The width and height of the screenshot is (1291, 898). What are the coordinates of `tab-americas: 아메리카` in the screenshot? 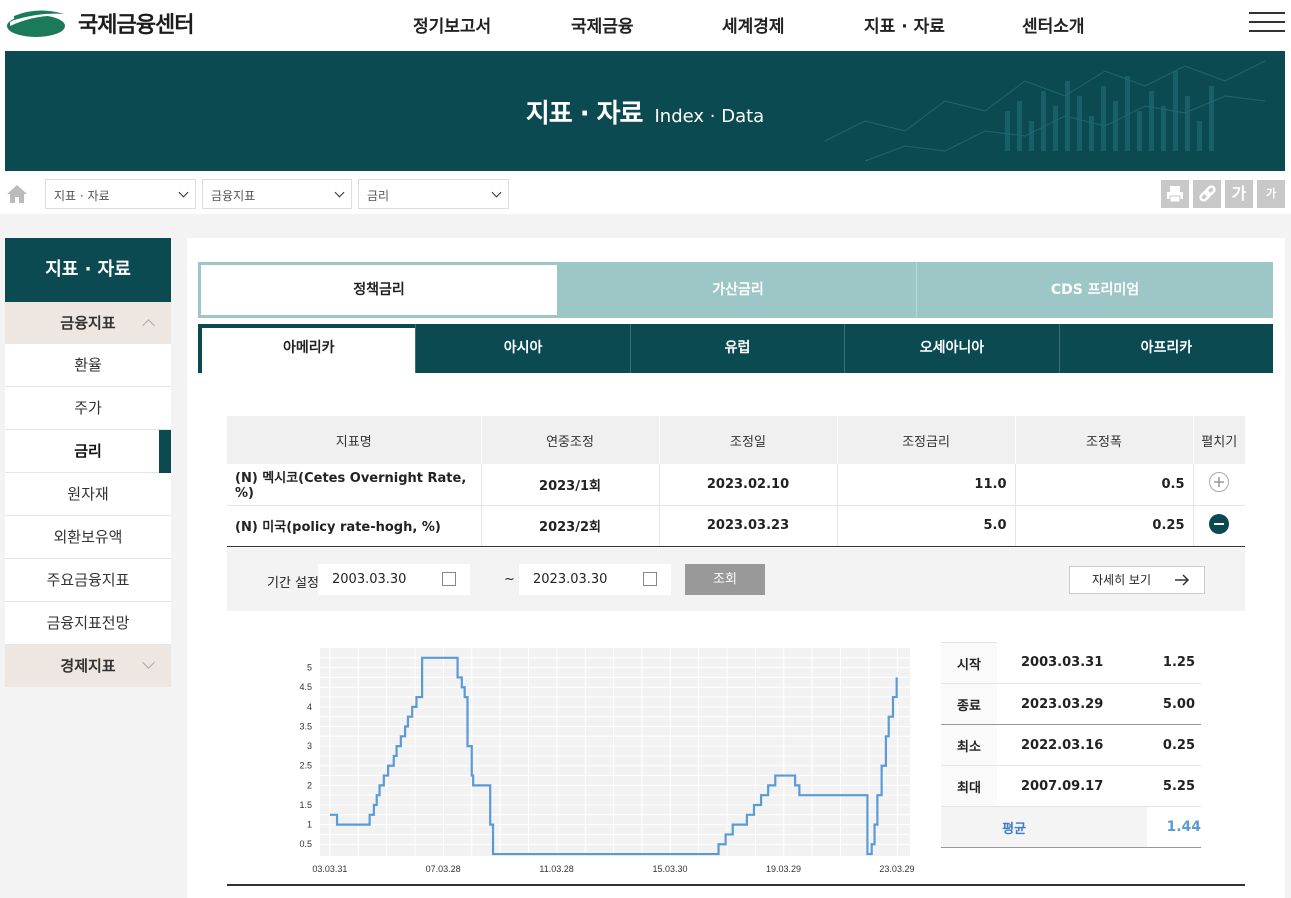 It's located at (307, 348).